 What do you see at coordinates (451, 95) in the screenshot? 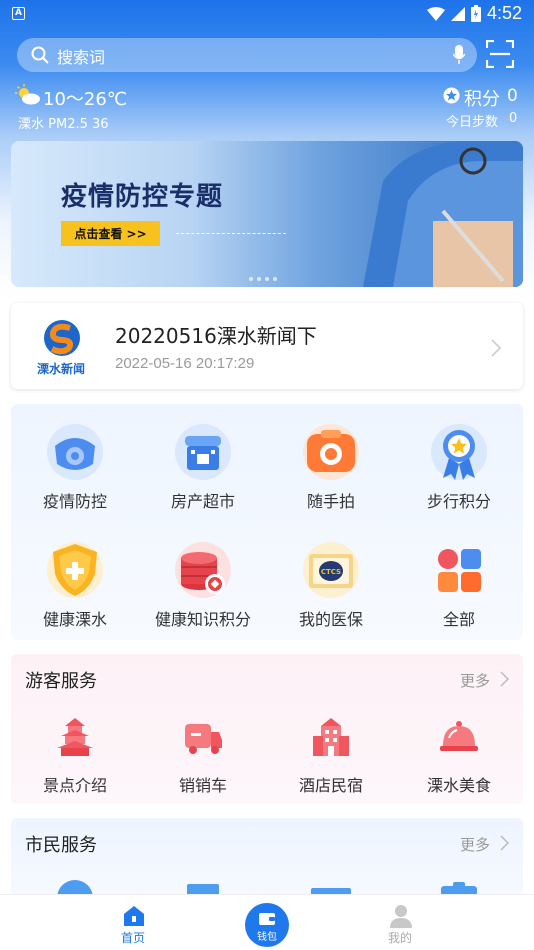
I see `points-star-icon` at bounding box center [451, 95].